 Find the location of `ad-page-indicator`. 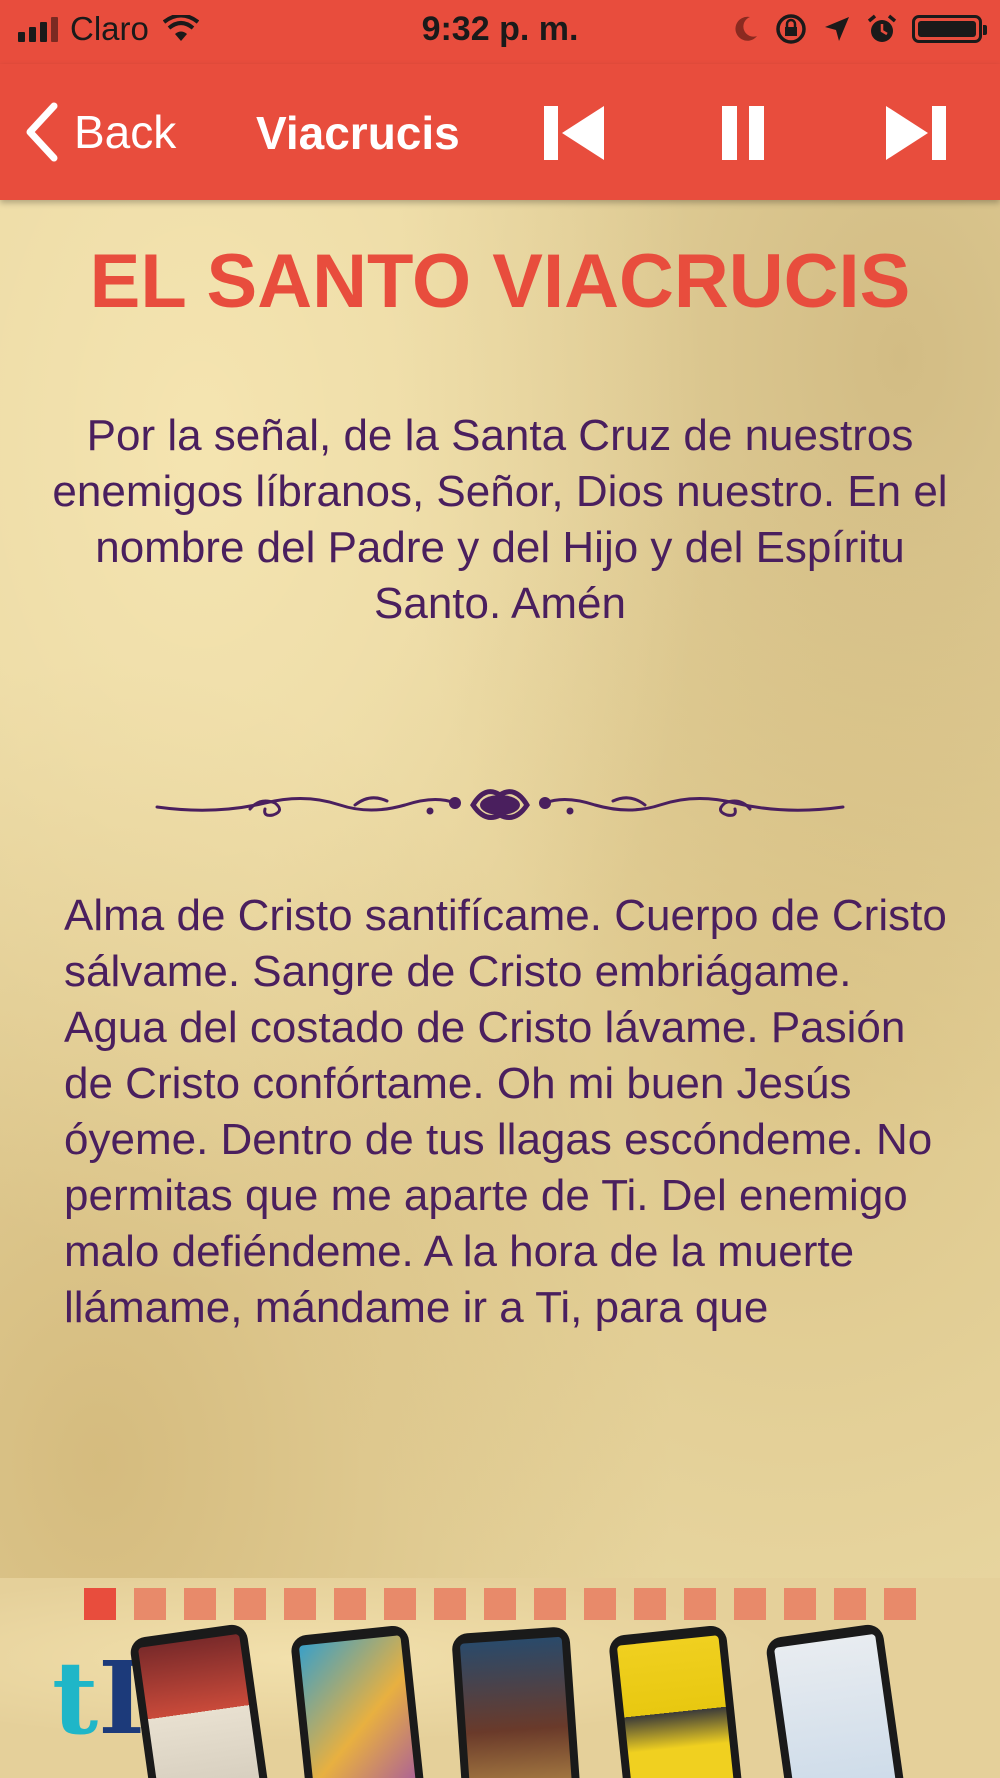

ad-page-indicator is located at coordinates (500, 1604).